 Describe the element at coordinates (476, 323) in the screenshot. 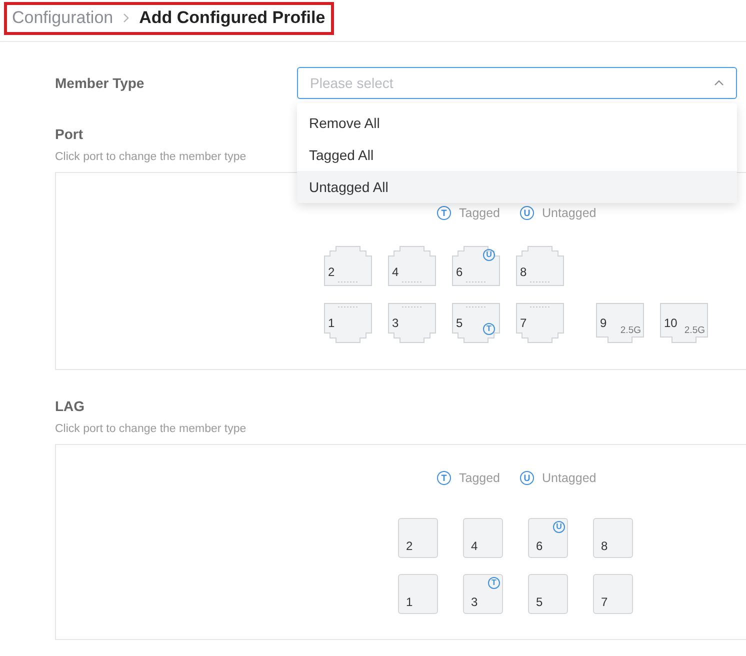

I see `port: 5 T` at that location.